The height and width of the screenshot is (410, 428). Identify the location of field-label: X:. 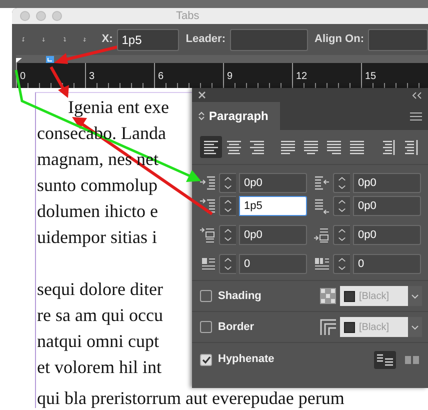
(107, 40).